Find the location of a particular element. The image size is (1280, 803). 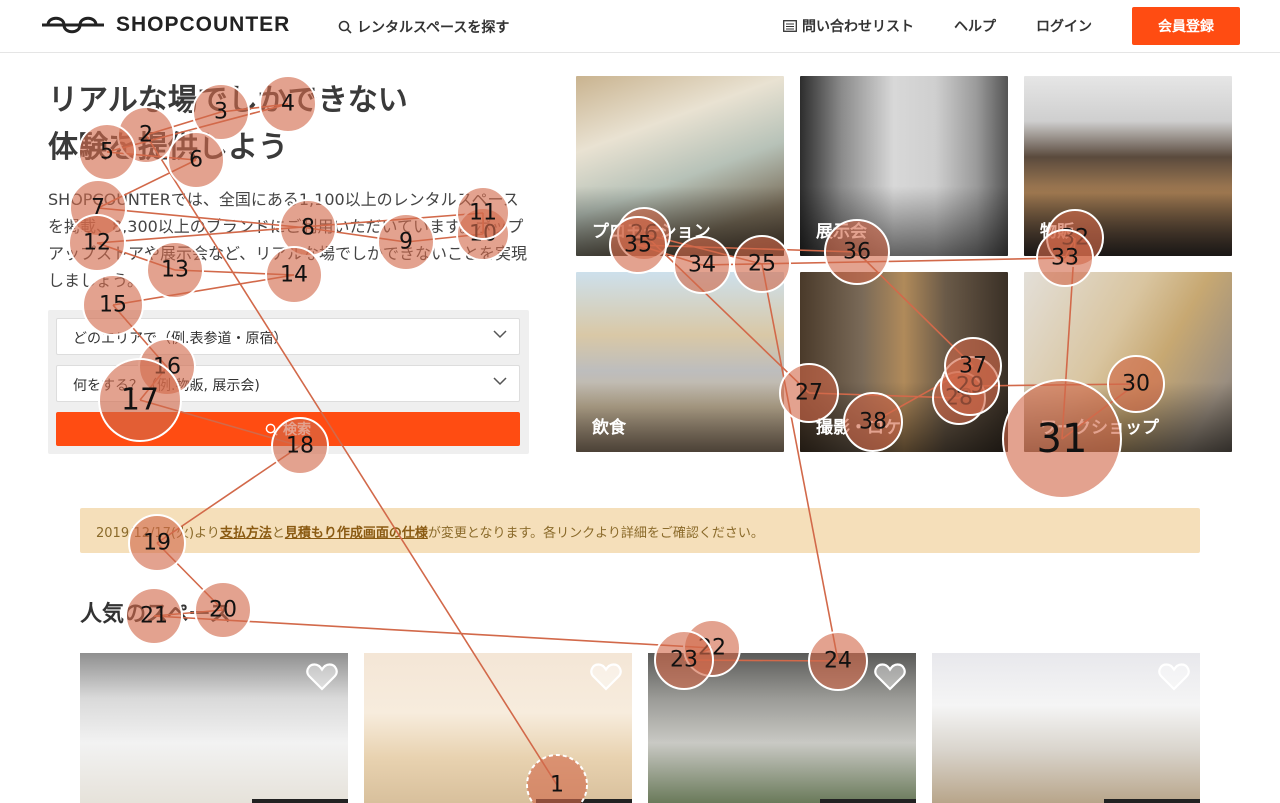

category-tile-workshop: ワークショップ is located at coordinates (1128, 362).